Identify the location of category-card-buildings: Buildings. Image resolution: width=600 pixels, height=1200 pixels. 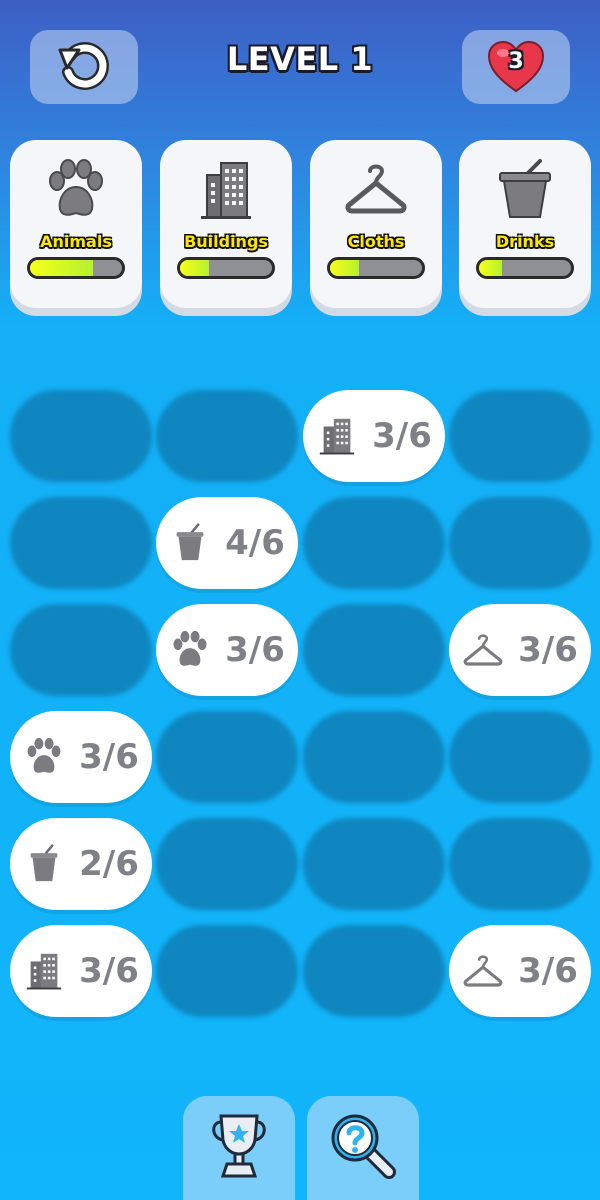
(226, 224).